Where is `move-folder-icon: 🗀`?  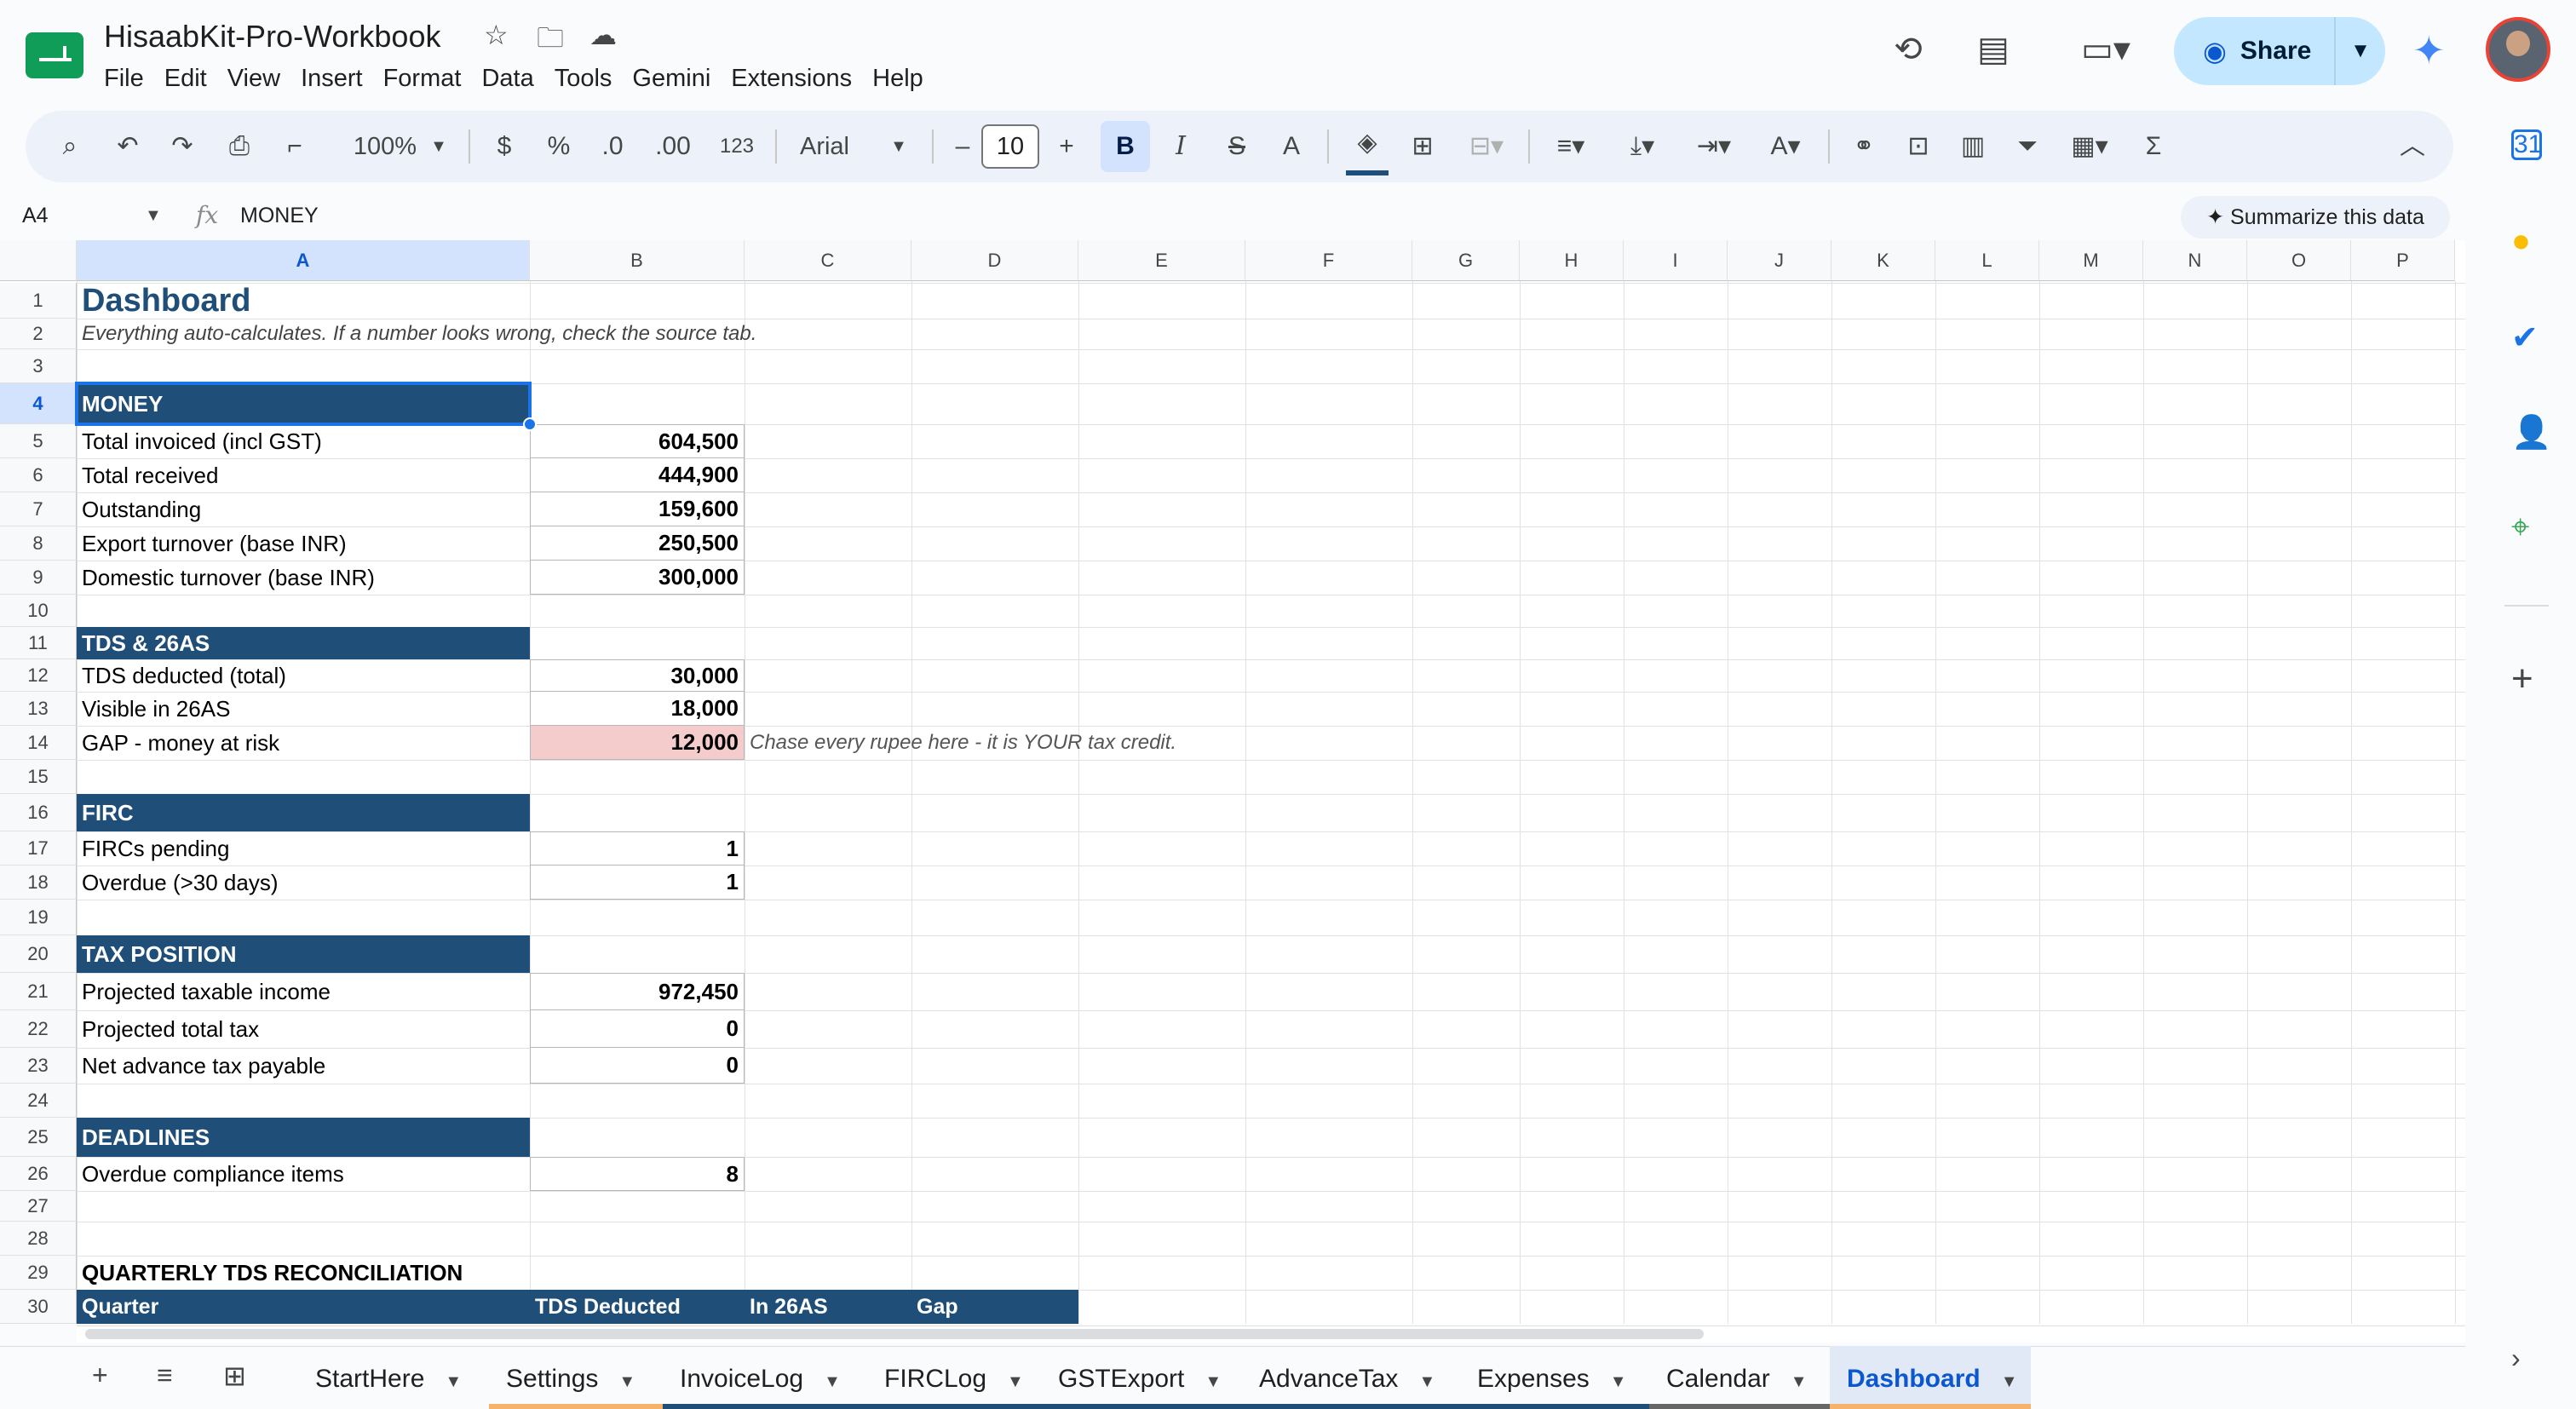 move-folder-icon: 🗀 is located at coordinates (550, 42).